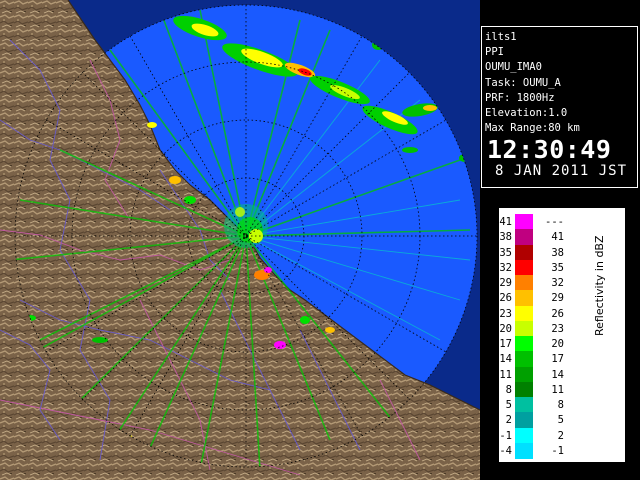 Image resolution: width=640 pixels, height=480 pixels. Describe the element at coordinates (557, 313) in the screenshot. I see `legend-right-label: 26` at that location.